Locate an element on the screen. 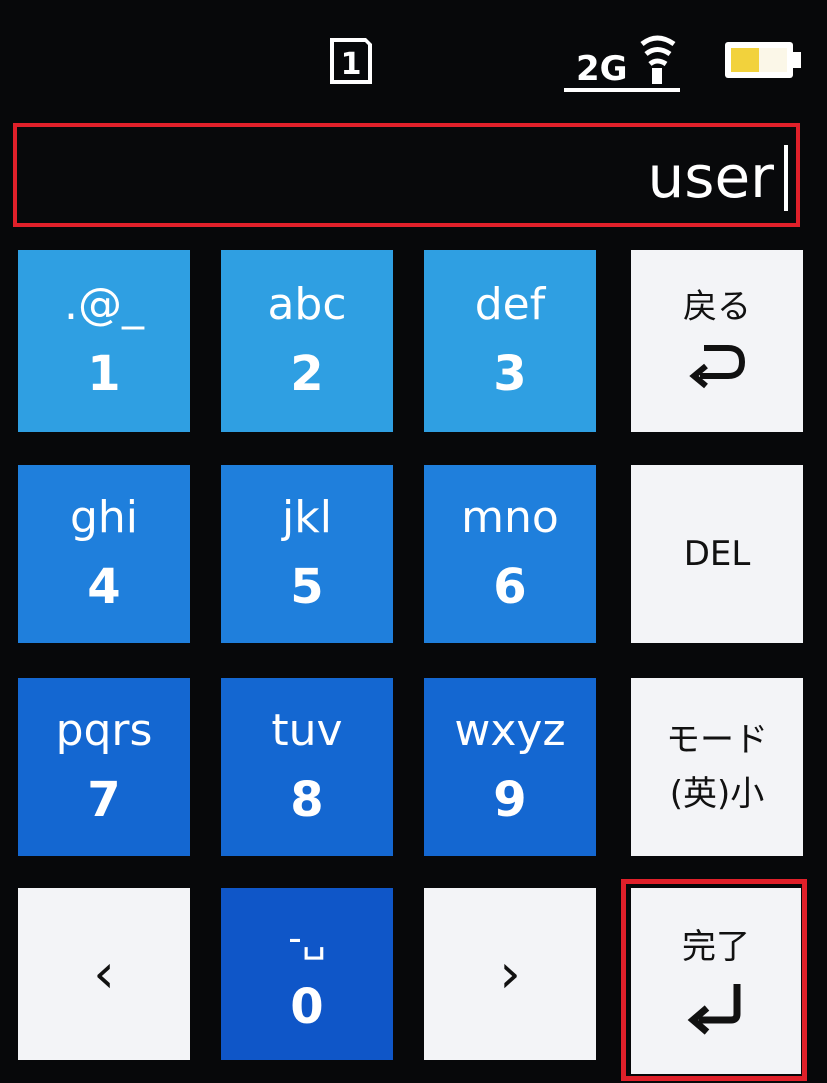 The image size is (827, 1083). mode-key-label-line2: (英)小 is located at coordinates (717, 794).